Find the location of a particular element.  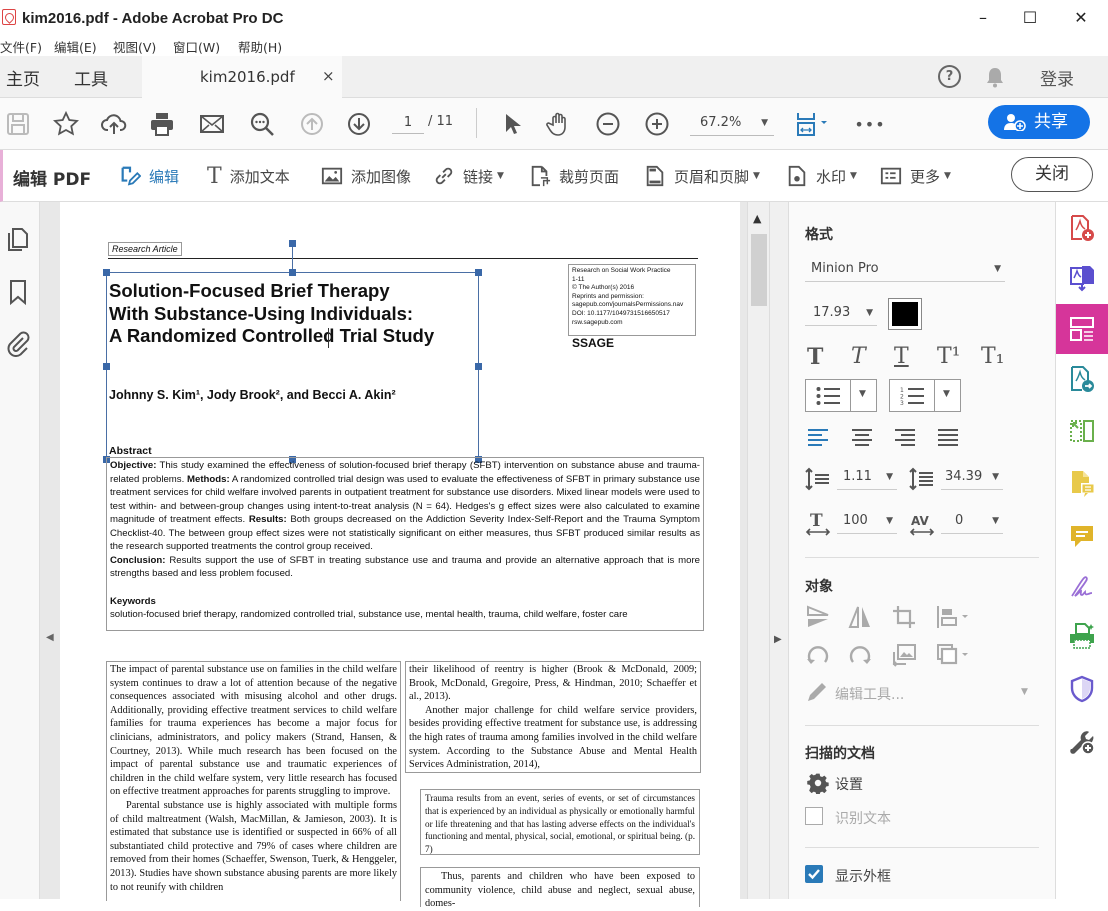

combine-files-tool is located at coordinates (1082, 379).